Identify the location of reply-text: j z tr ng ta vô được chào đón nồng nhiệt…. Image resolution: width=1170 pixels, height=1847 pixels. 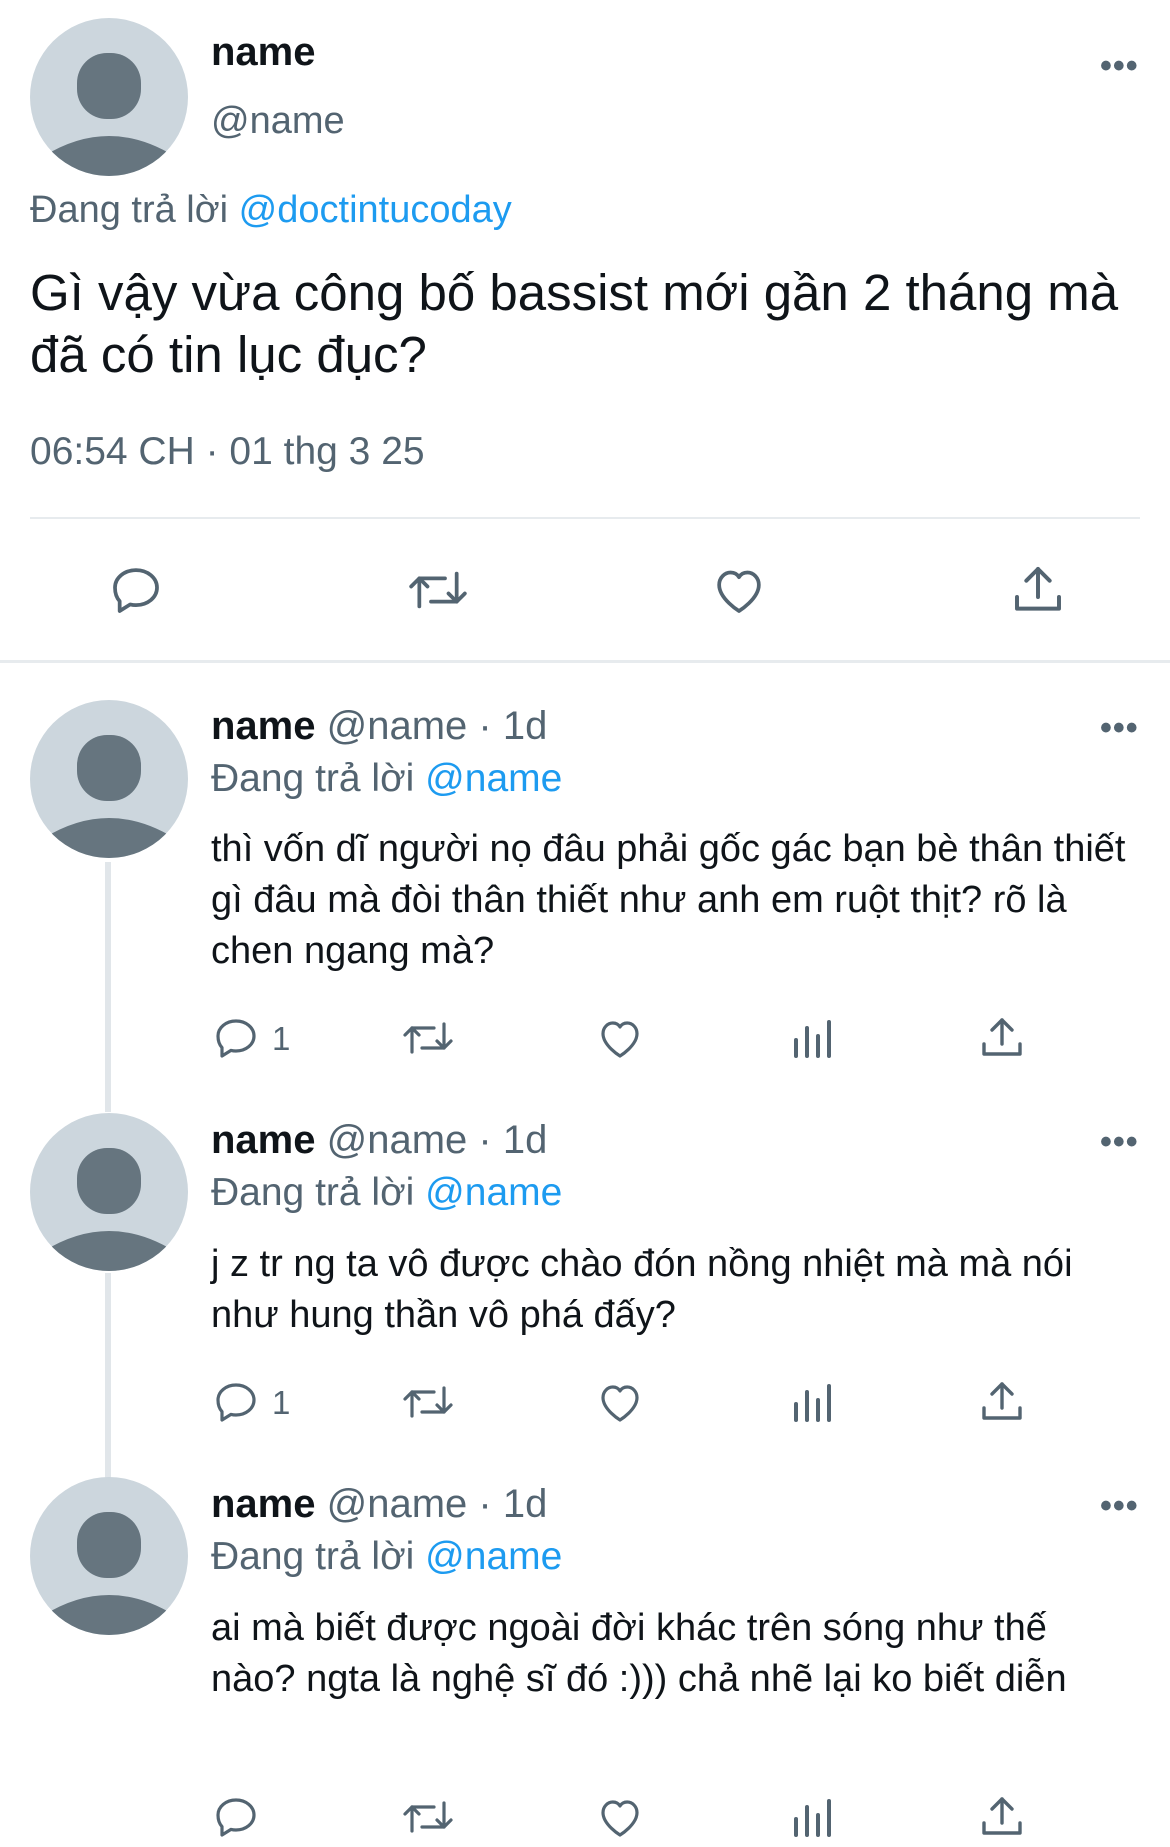
(642, 1289).